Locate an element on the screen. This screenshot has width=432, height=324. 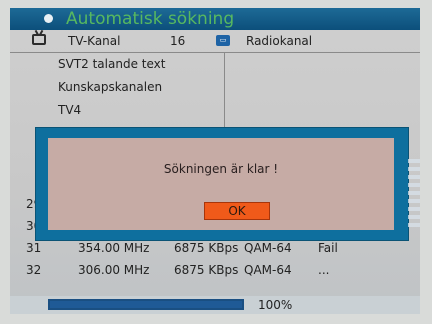
progress-text: 100% is located at coordinates (275, 305).